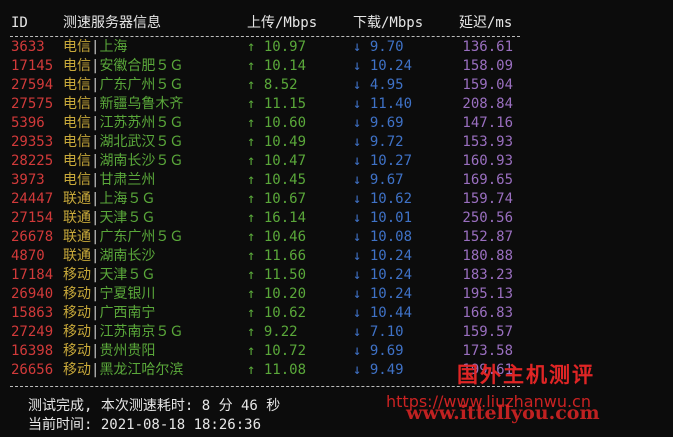 The width and height of the screenshot is (673, 437). I want to click on server-id: 17184, so click(32, 275).